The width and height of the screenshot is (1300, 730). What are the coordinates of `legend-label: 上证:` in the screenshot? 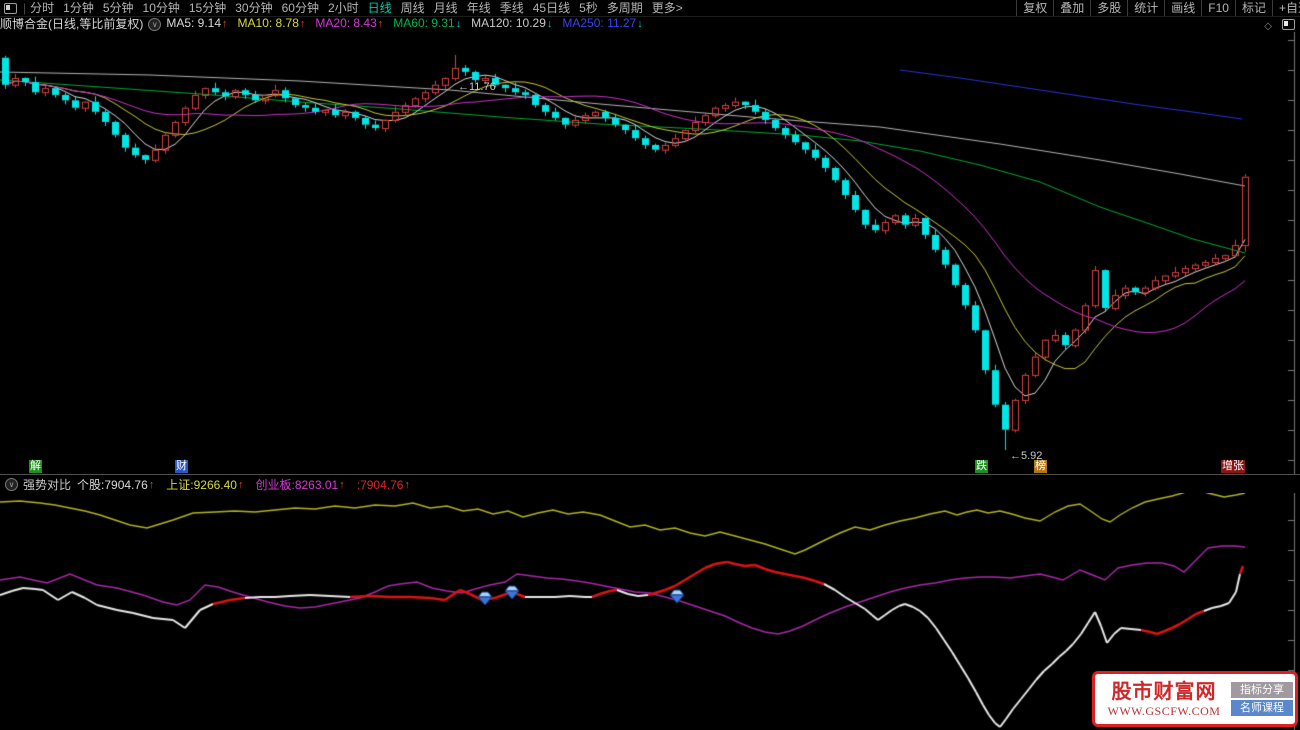 It's located at (180, 485).